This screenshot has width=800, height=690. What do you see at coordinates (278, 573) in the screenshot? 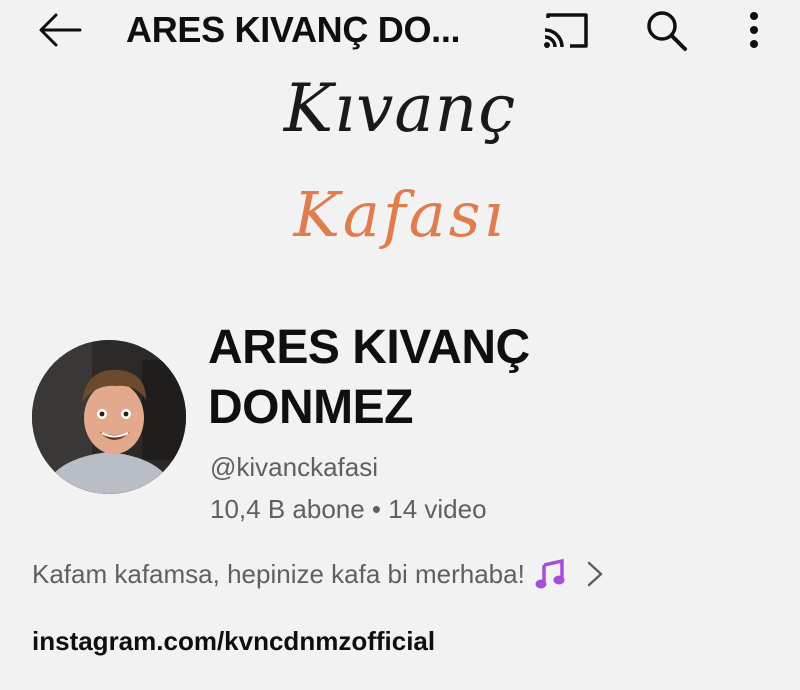
I see `description-text: Kafam kafamsa, hepinize kafa bi merhaba!` at bounding box center [278, 573].